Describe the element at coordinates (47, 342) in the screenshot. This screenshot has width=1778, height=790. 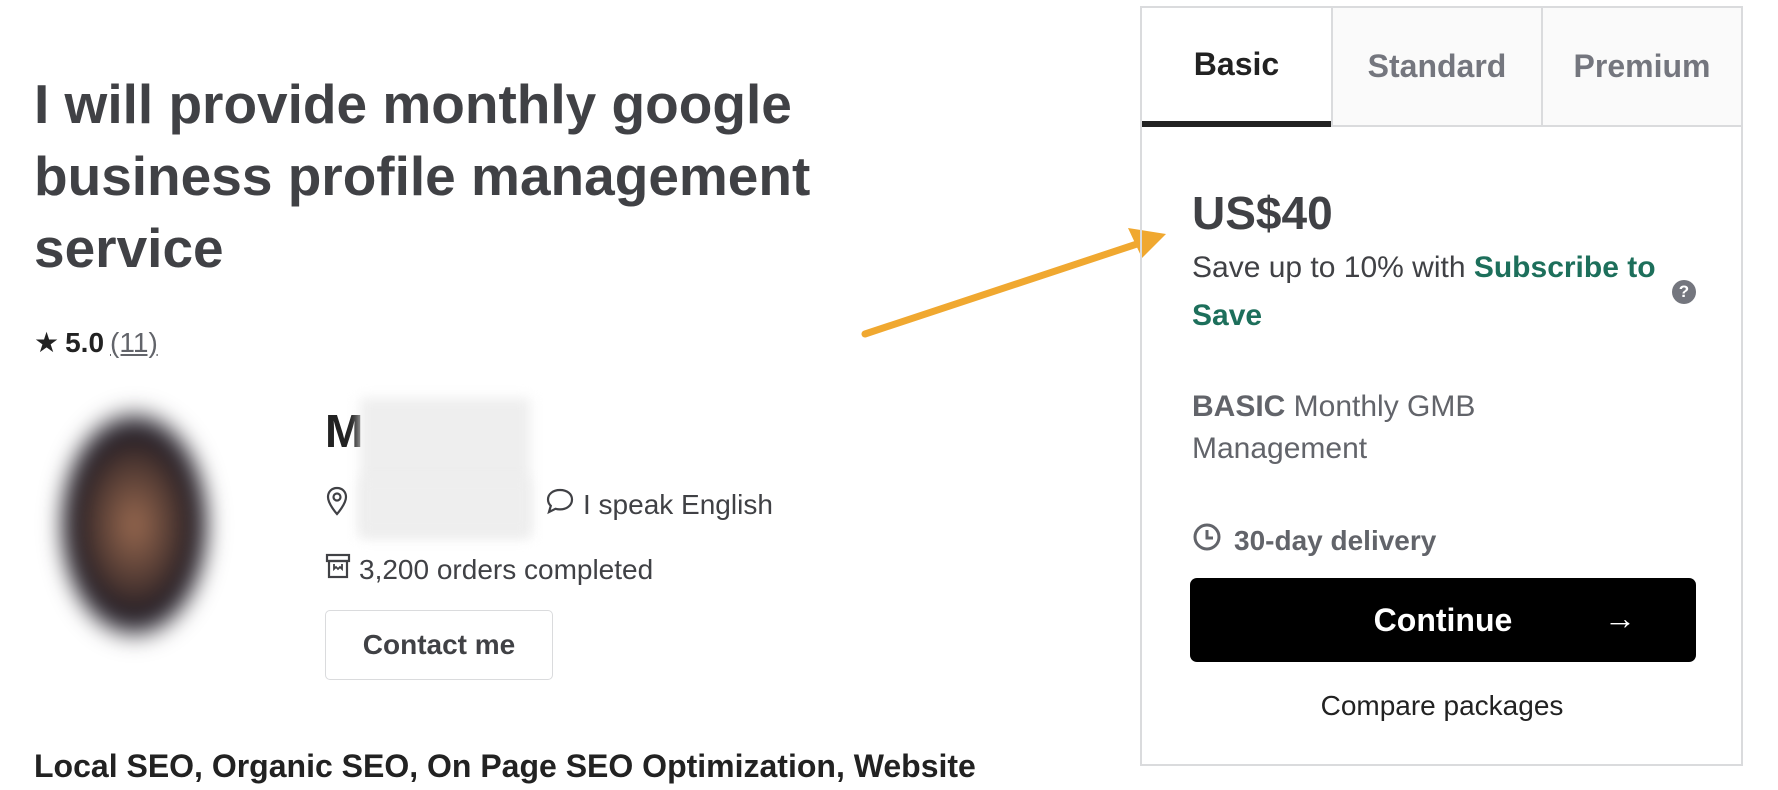
I see `star-icon: ★` at that location.